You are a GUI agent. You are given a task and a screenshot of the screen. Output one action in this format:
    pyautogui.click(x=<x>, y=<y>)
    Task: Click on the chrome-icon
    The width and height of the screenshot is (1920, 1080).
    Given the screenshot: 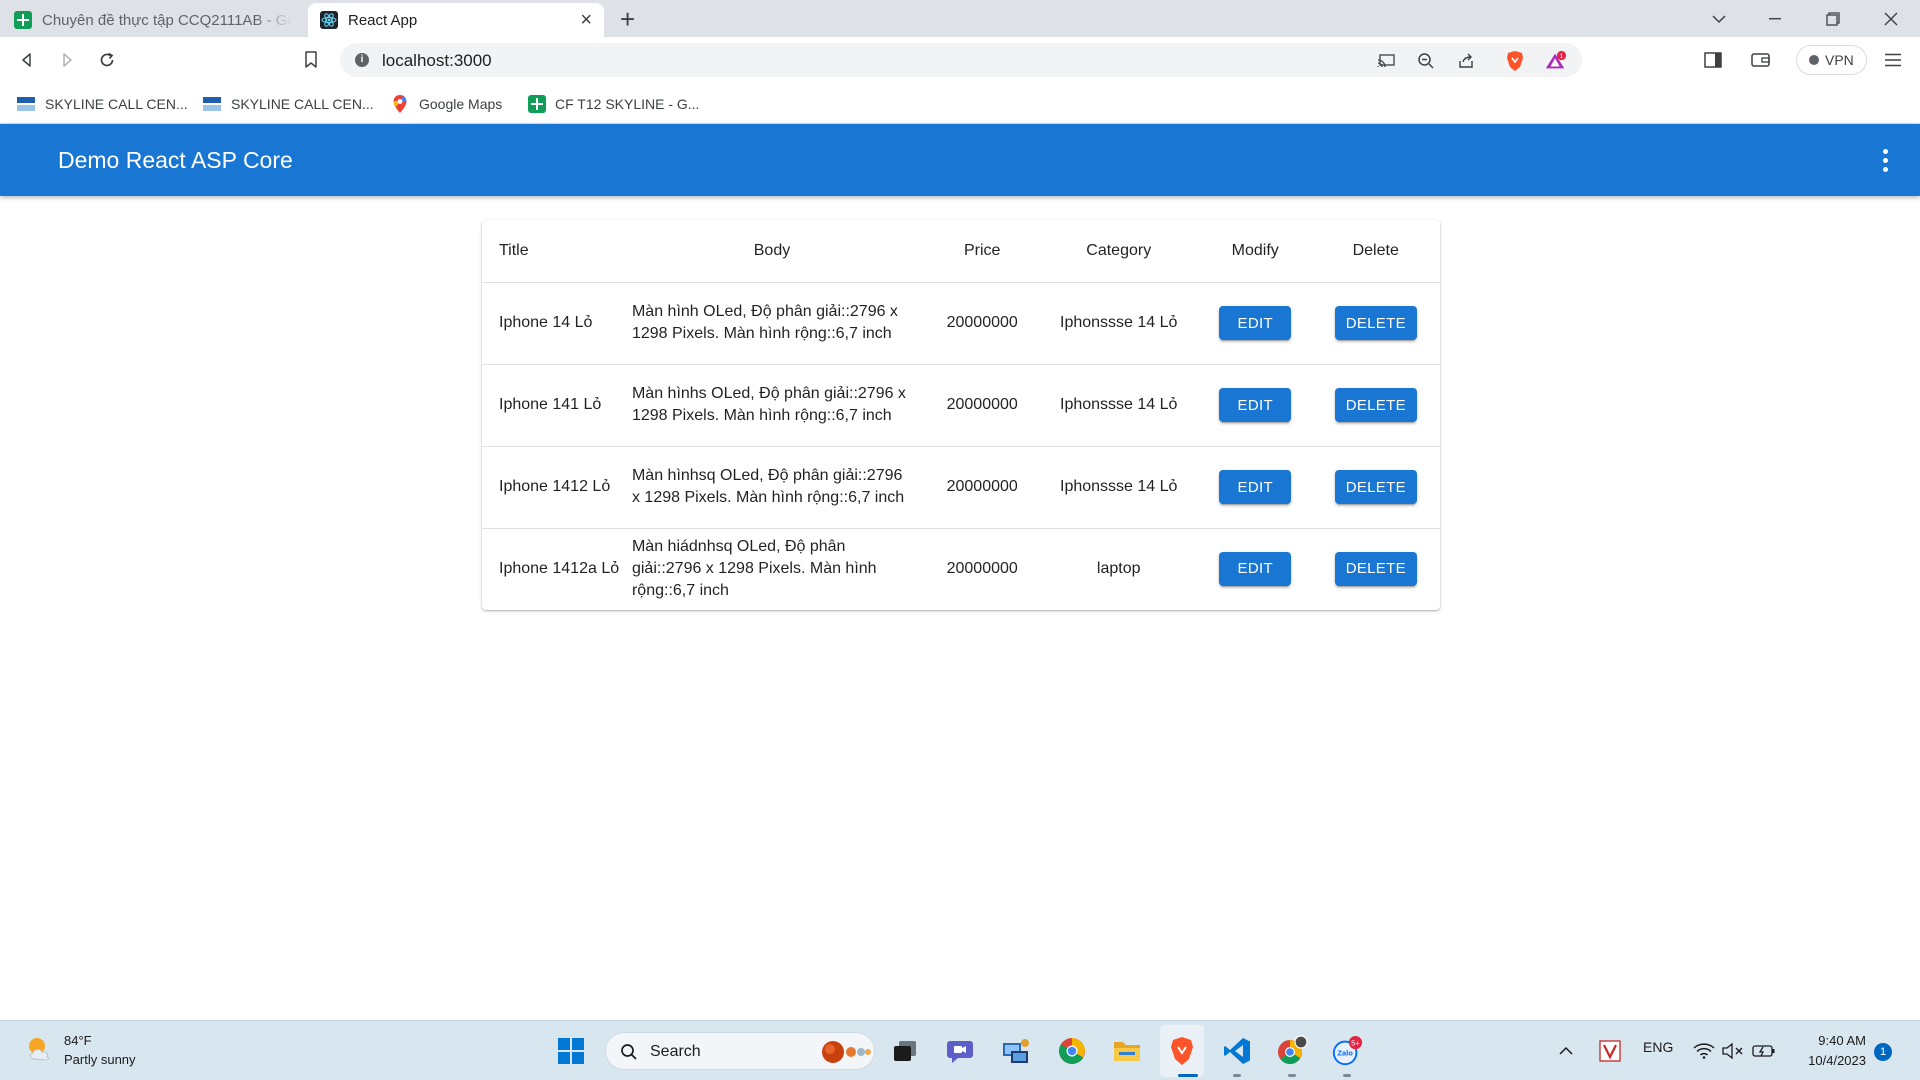 What is the action you would take?
    pyautogui.click(x=1072, y=1051)
    